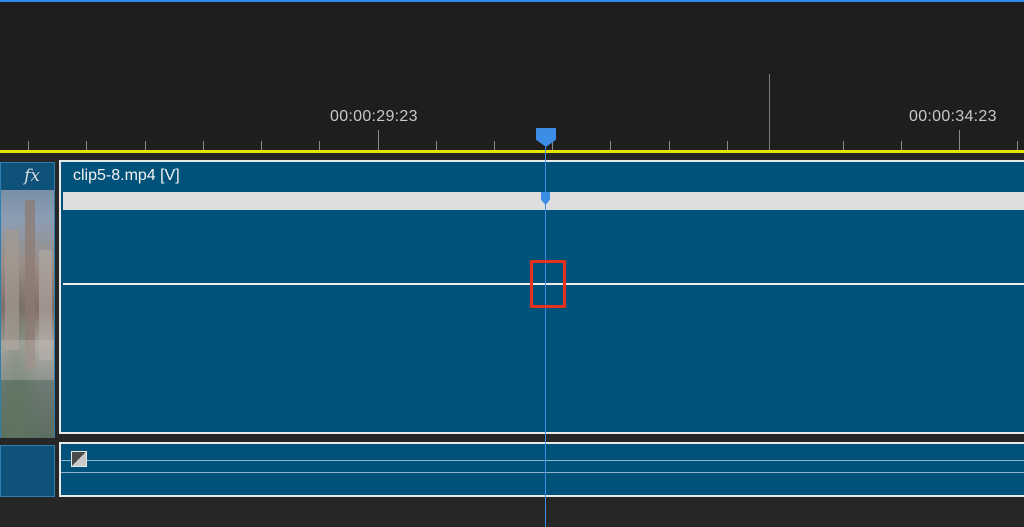  Describe the element at coordinates (374, 116) in the screenshot. I see `timecode-label-1: 00:00:29:23` at that location.